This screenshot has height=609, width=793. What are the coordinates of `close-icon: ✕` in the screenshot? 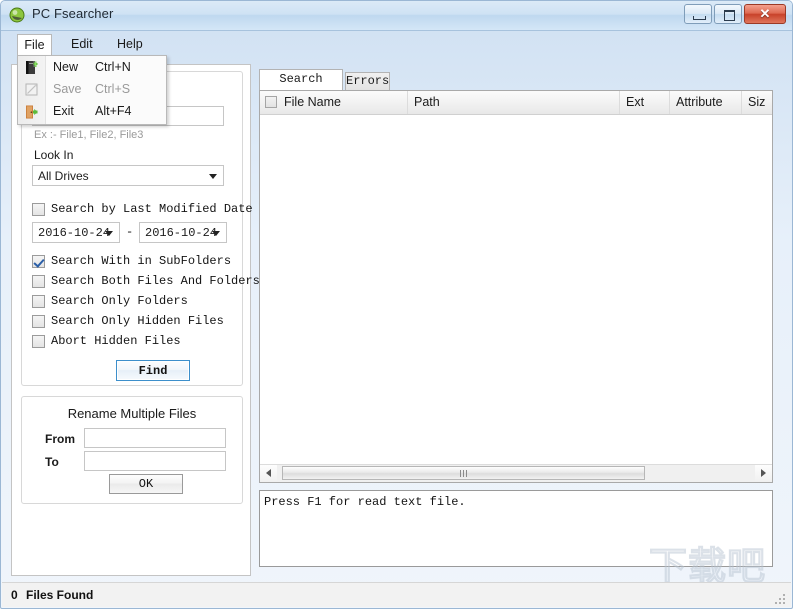 It's located at (765, 13).